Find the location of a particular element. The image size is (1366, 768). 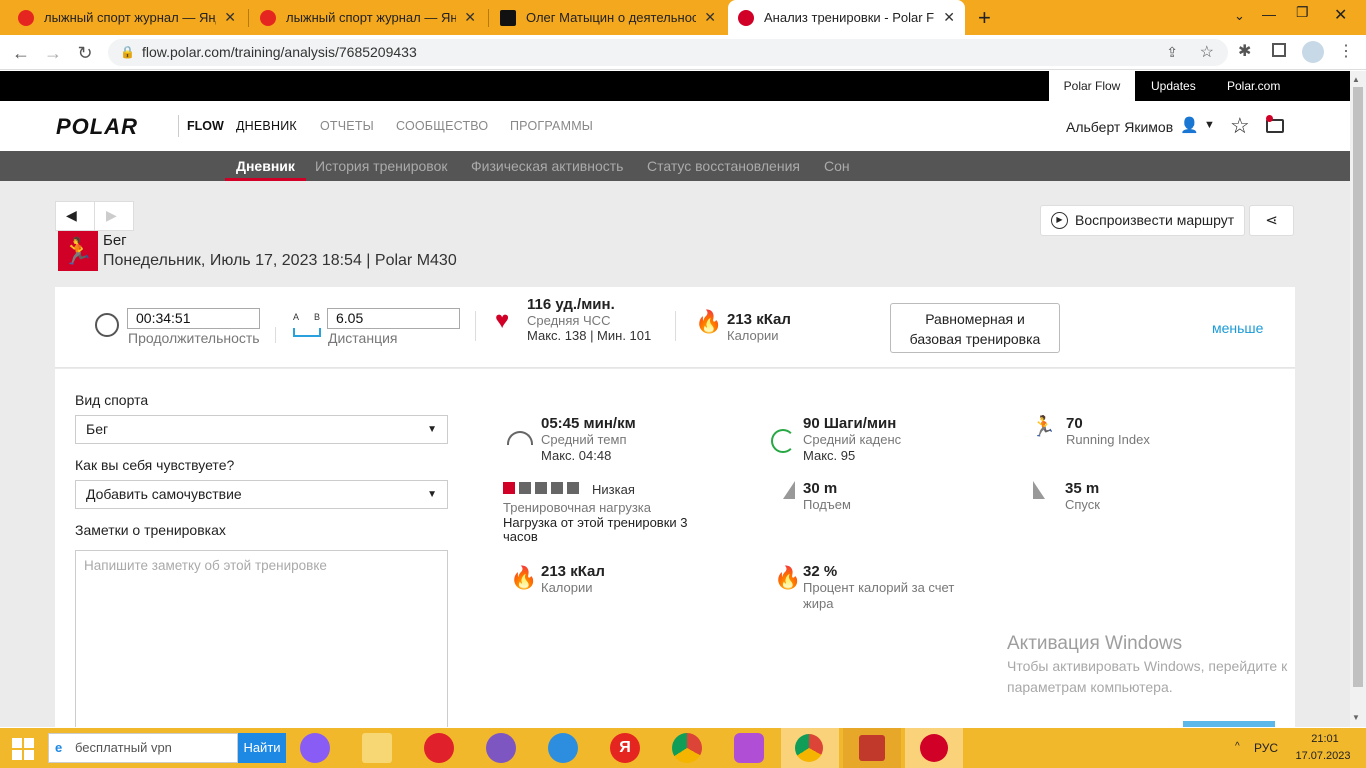

language-indicator: РУС is located at coordinates (1266, 748).